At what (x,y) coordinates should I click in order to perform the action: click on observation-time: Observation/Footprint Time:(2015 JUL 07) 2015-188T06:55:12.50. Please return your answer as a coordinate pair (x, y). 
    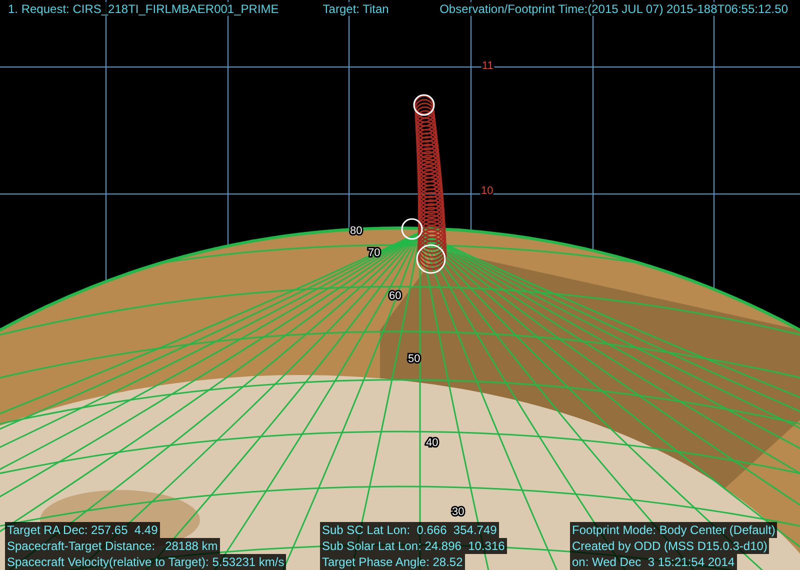
    Looking at the image, I should click on (614, 9).